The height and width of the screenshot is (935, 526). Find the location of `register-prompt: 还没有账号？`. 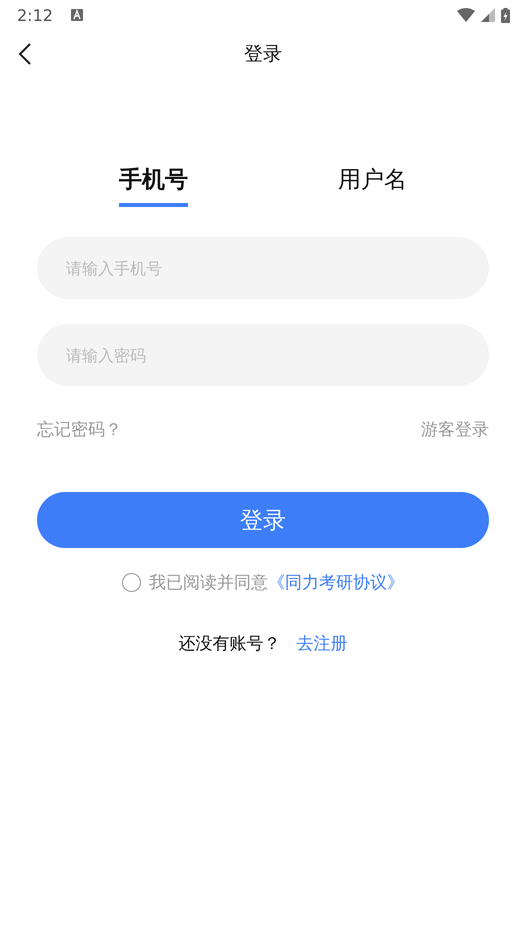

register-prompt: 还没有账号？ is located at coordinates (229, 644).